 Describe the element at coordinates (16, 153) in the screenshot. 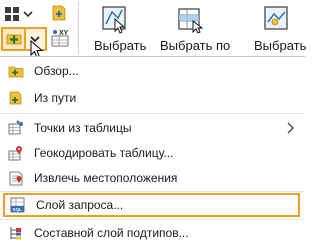

I see `geocode-table-icon` at that location.